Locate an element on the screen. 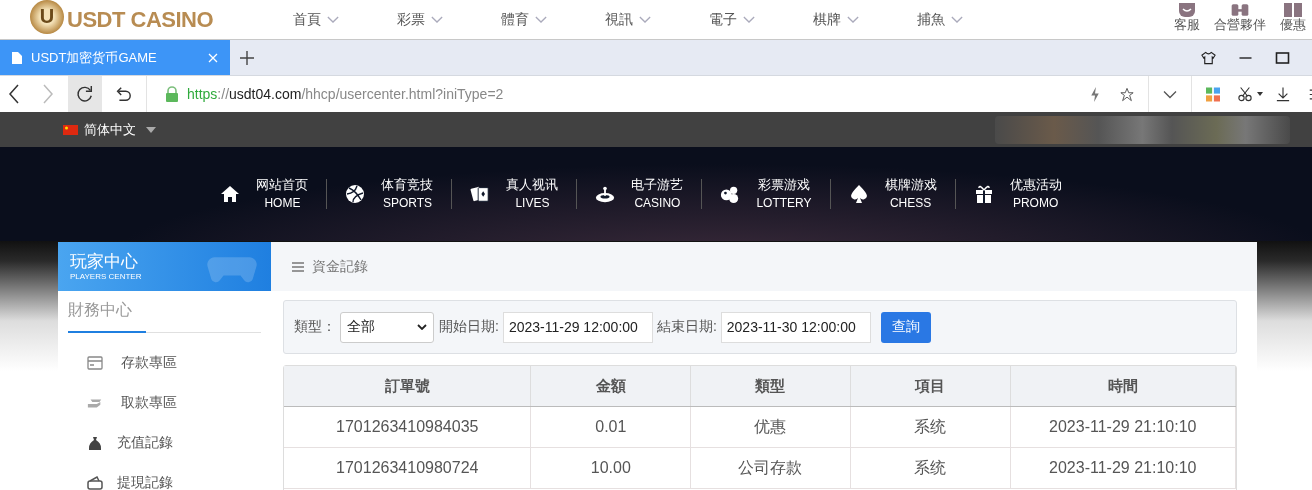 This screenshot has width=1312, height=490. column-header: 時間 is located at coordinates (1123, 386).